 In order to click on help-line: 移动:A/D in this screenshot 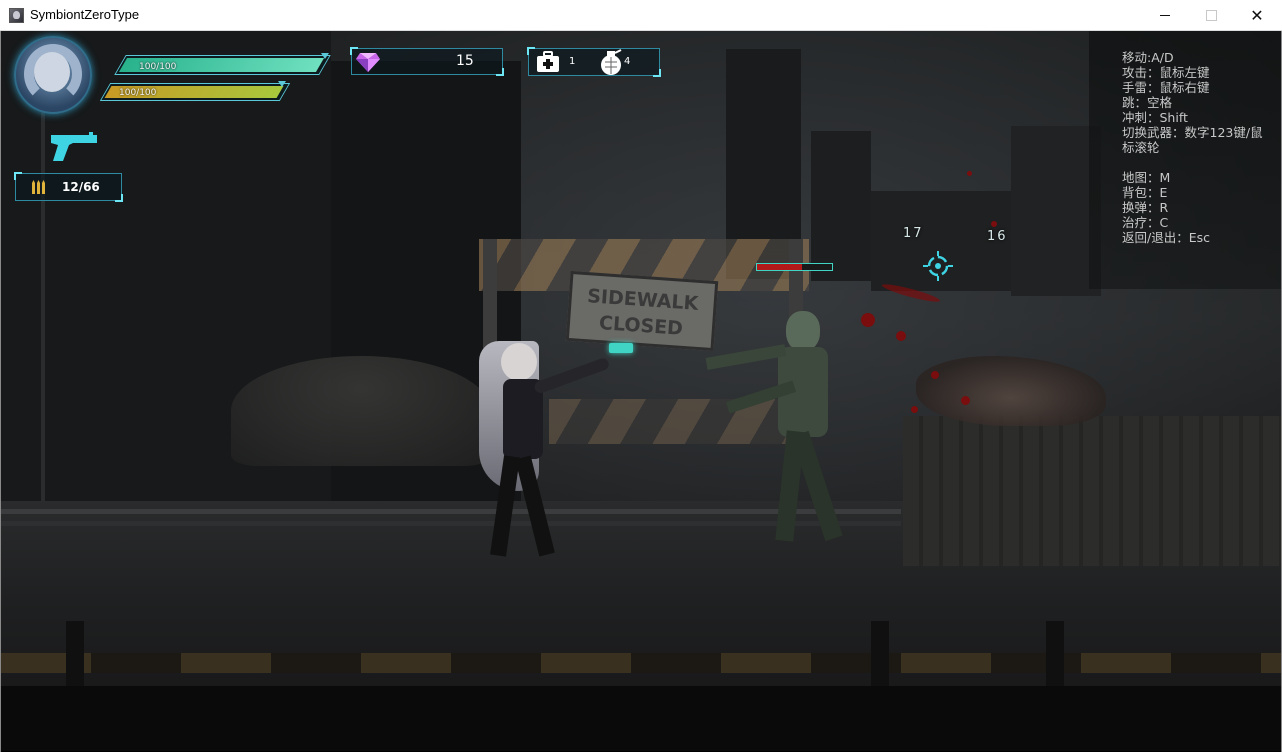, I will do `click(1148, 57)`.